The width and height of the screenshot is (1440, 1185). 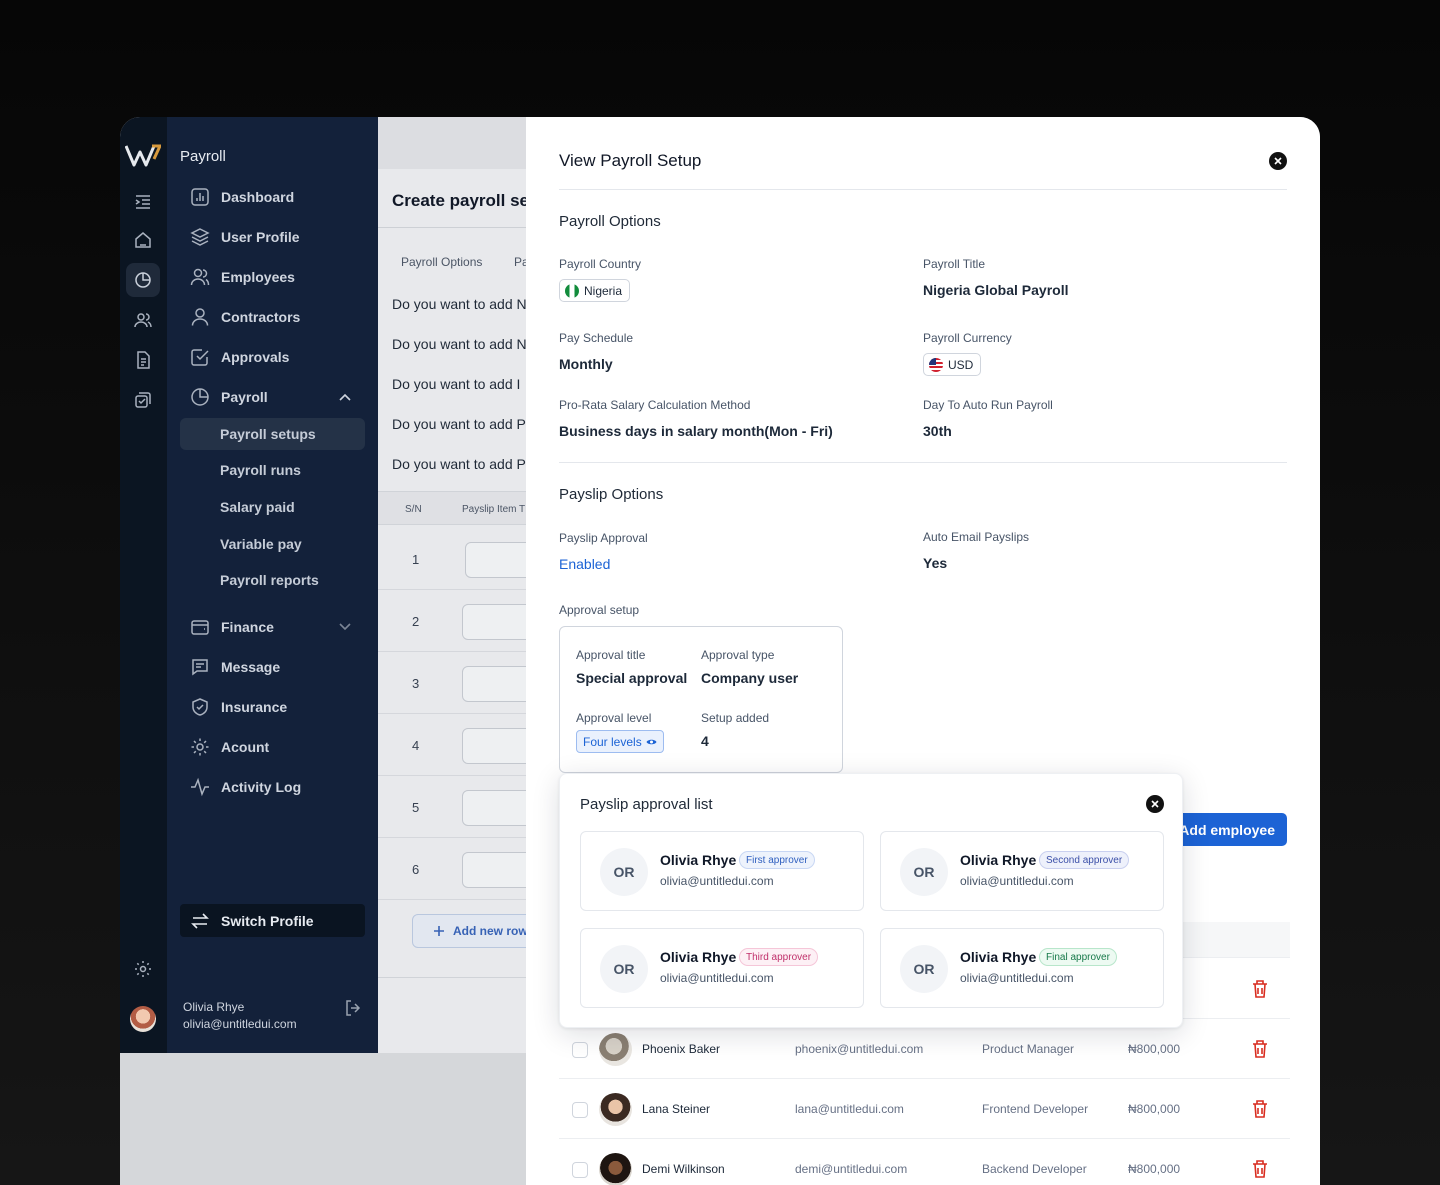 I want to click on employee-role: Backend Developer, so click(x=1034, y=1169).